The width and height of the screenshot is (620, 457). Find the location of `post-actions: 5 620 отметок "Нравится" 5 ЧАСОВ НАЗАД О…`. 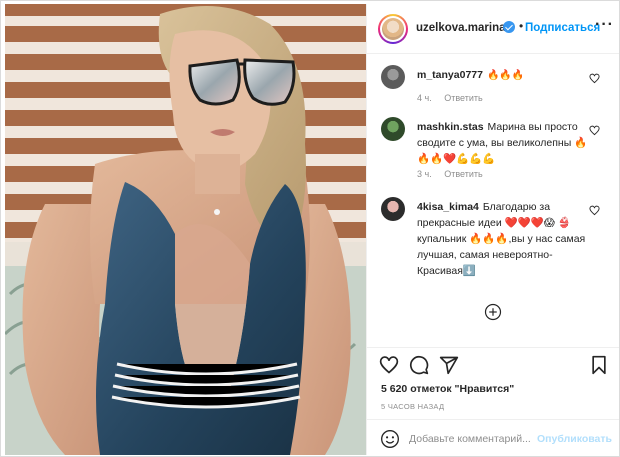

post-actions: 5 620 отметок "Нравится" 5 ЧАСОВ НАЗАД О… is located at coordinates (493, 401).